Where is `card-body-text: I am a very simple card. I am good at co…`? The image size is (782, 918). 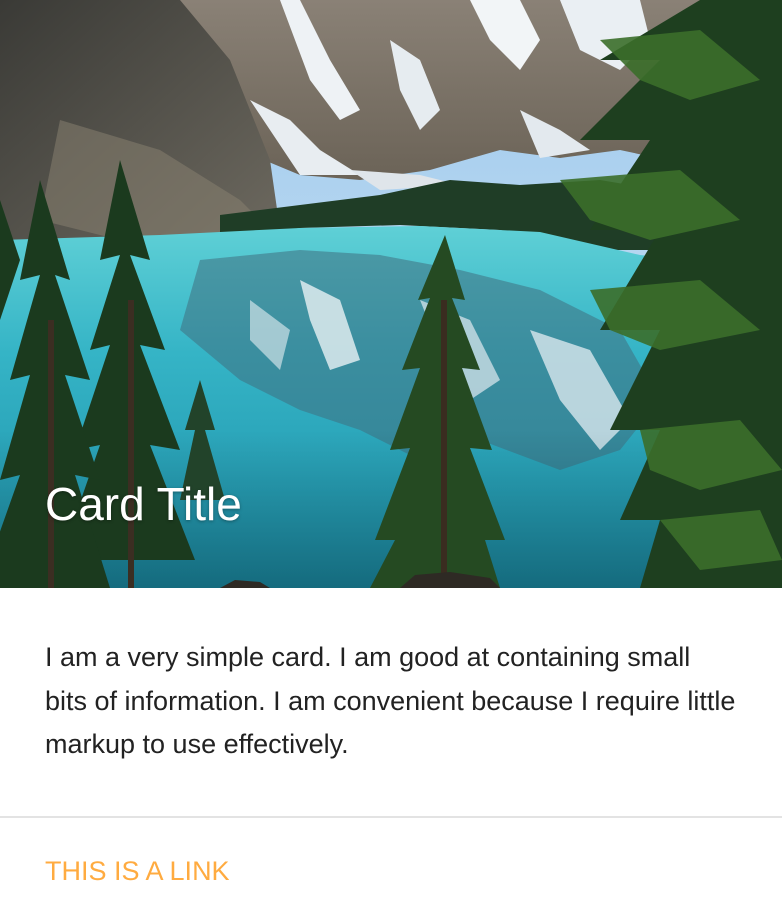
card-body-text: I am a very simple card. I am good at co… is located at coordinates (390, 700).